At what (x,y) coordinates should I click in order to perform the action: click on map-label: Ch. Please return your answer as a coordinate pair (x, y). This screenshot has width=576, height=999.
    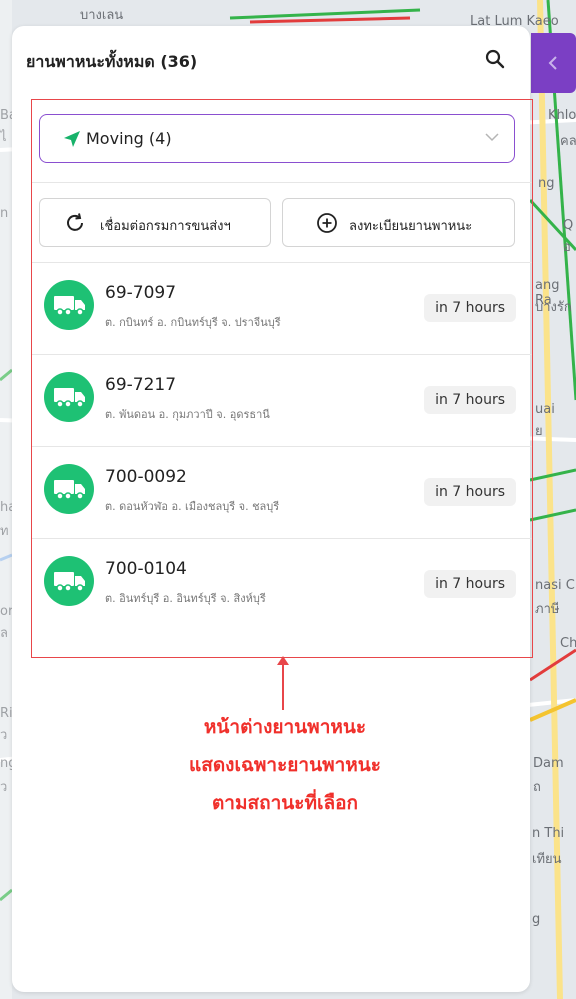
    Looking at the image, I should click on (568, 643).